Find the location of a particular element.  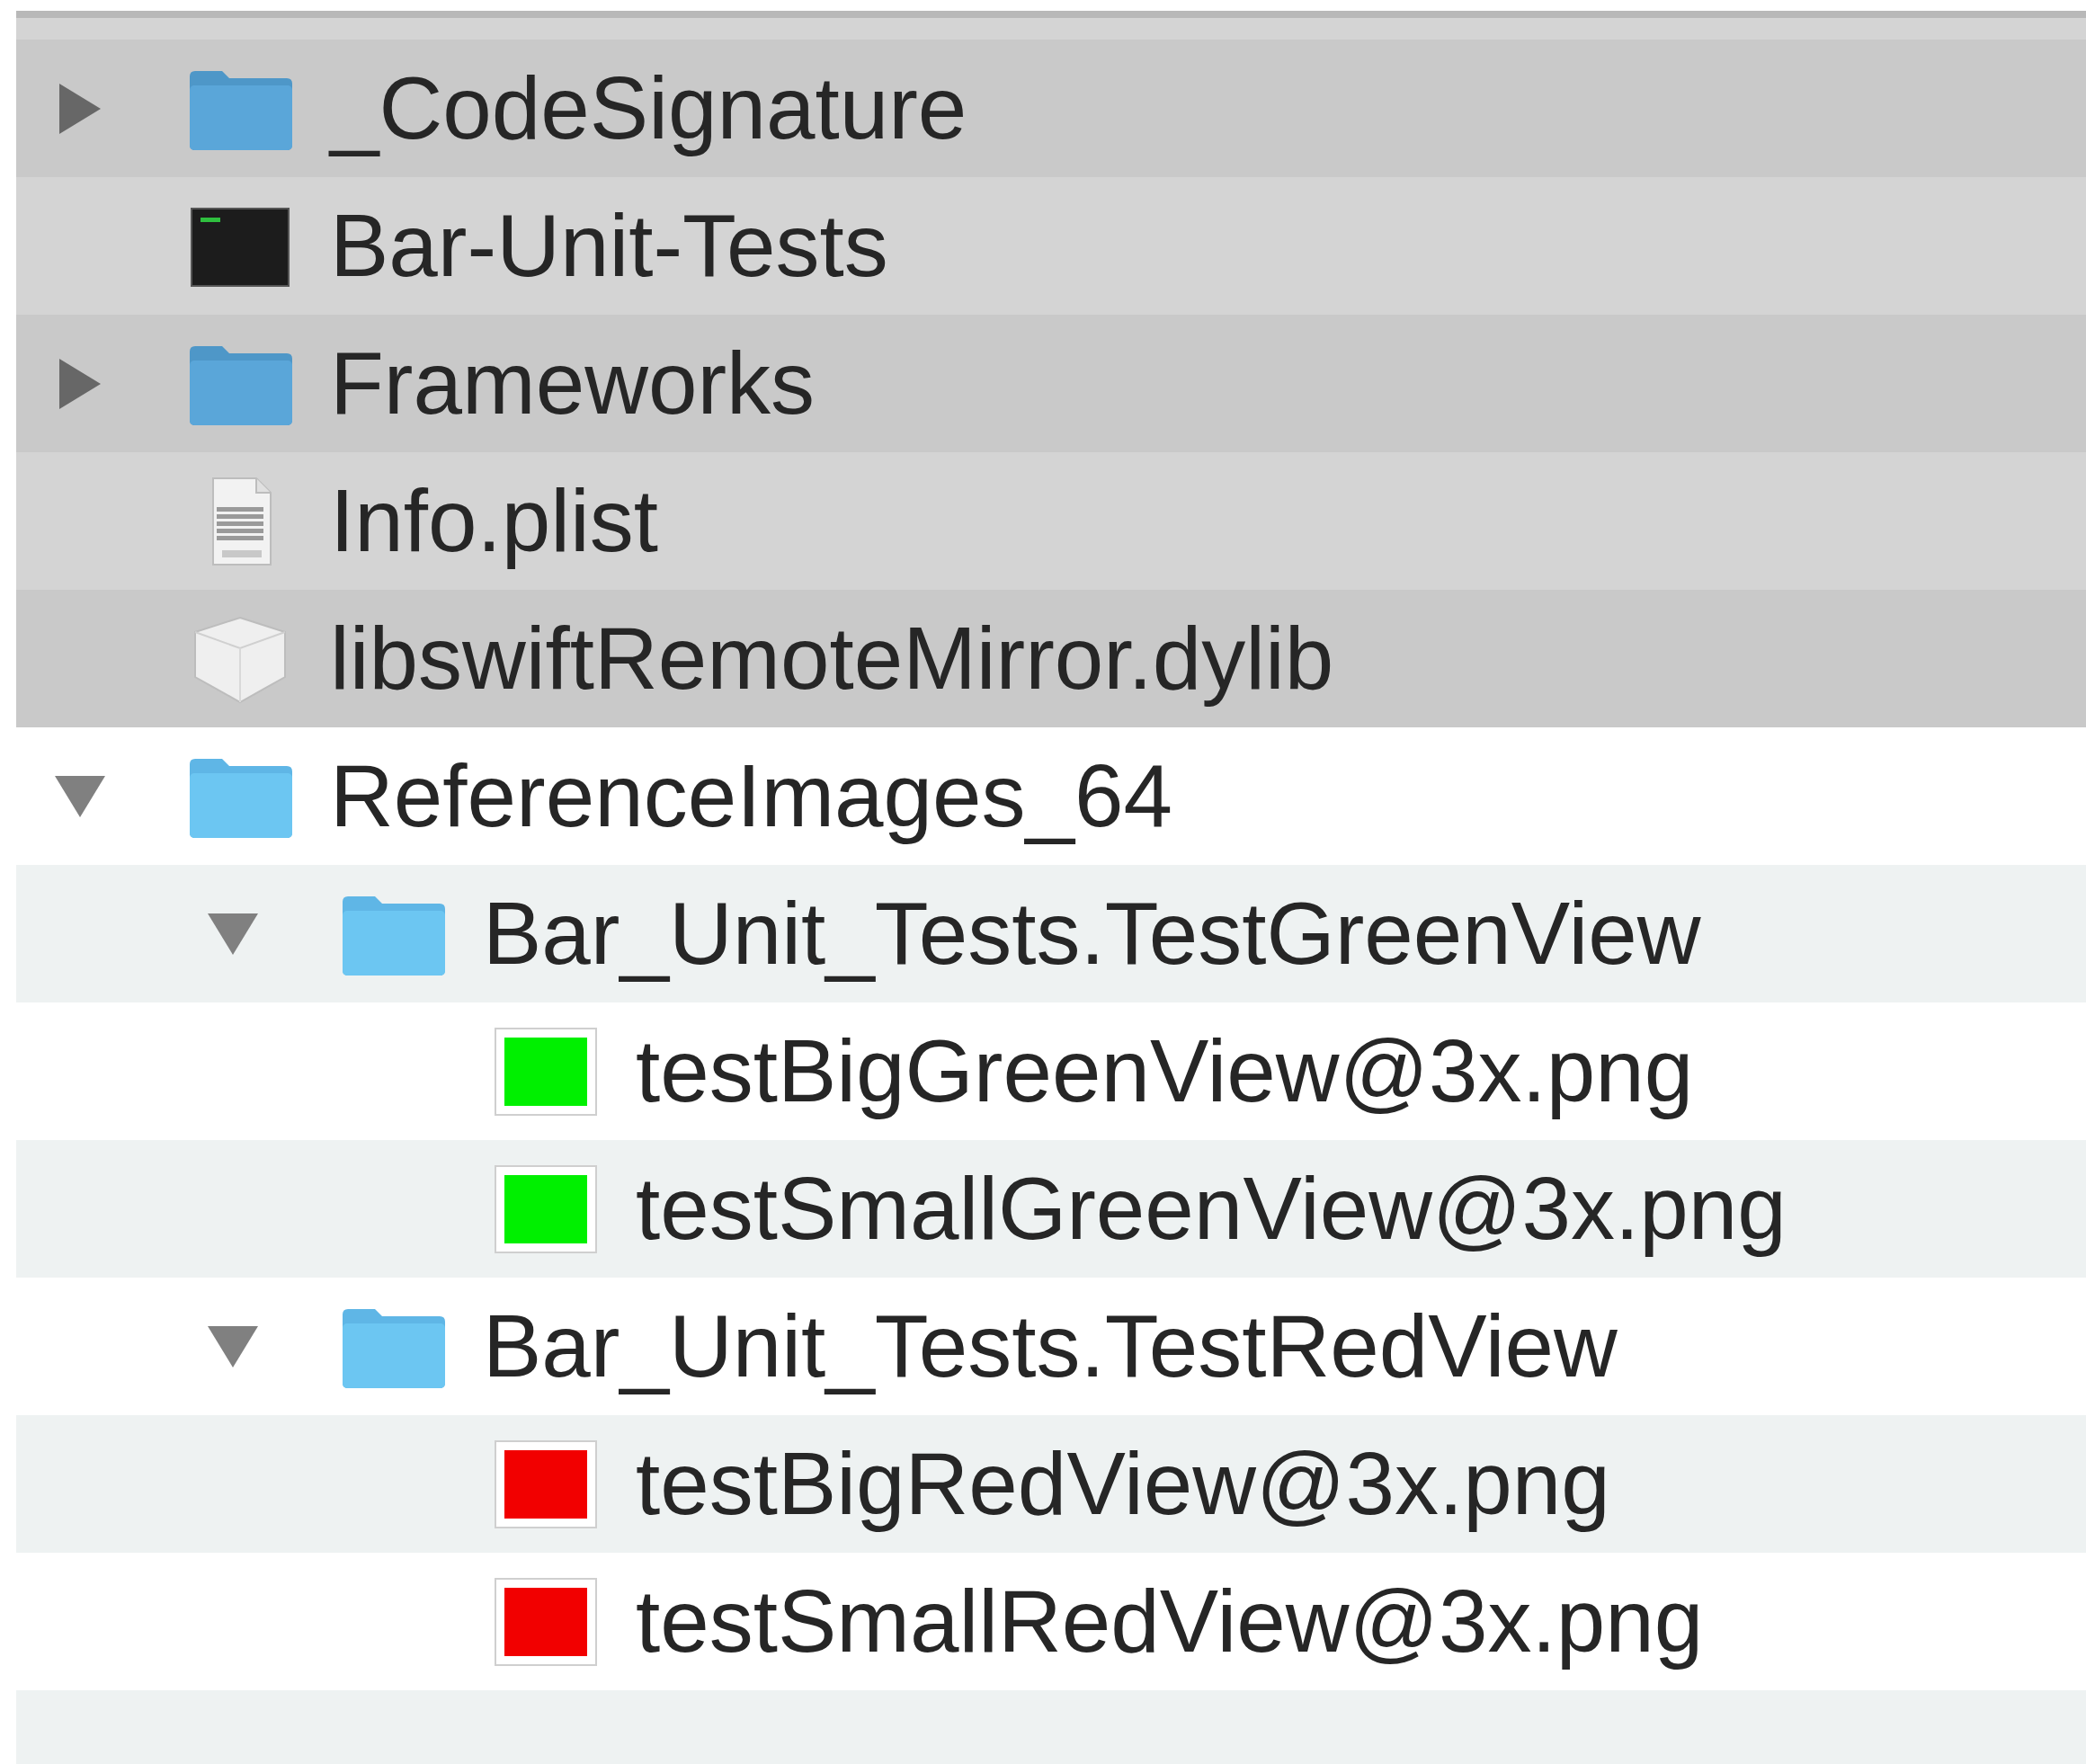

file-row: Bar_Unit_Tests.TestGreenView is located at coordinates (1051, 934).